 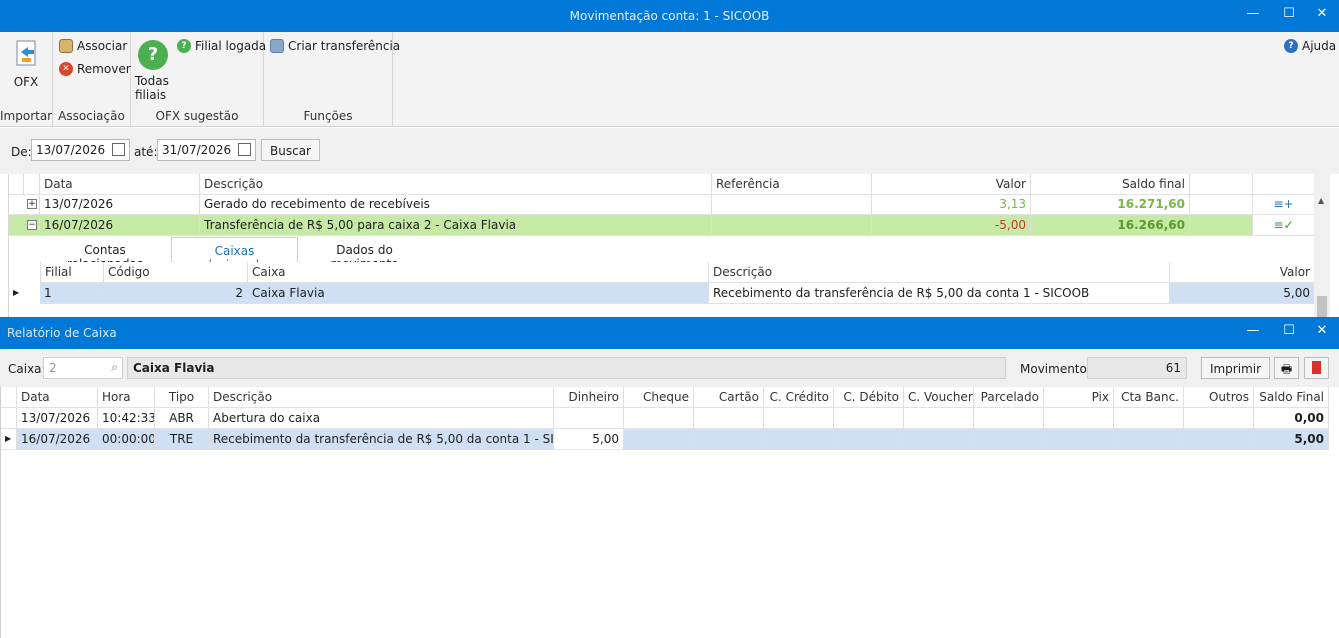 I want to click on row-filial: 1, so click(x=72, y=293).